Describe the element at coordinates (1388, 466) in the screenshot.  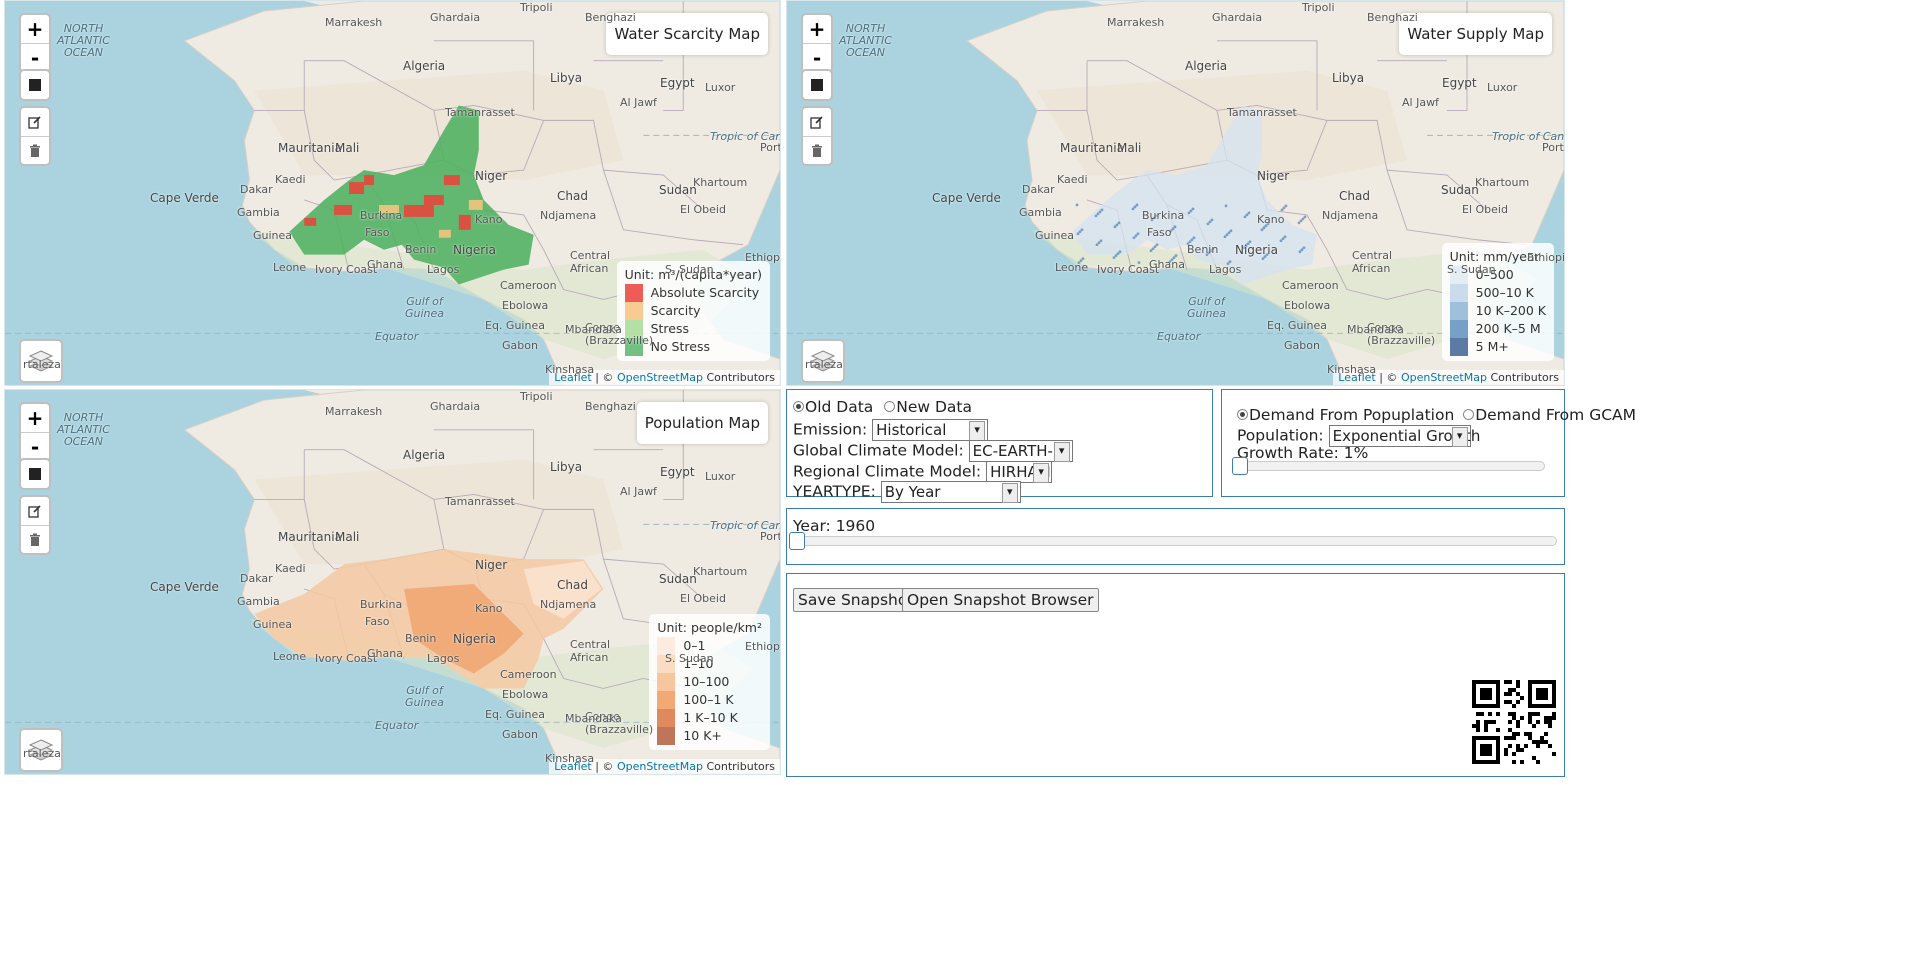
I see `growth-rate-slider` at that location.